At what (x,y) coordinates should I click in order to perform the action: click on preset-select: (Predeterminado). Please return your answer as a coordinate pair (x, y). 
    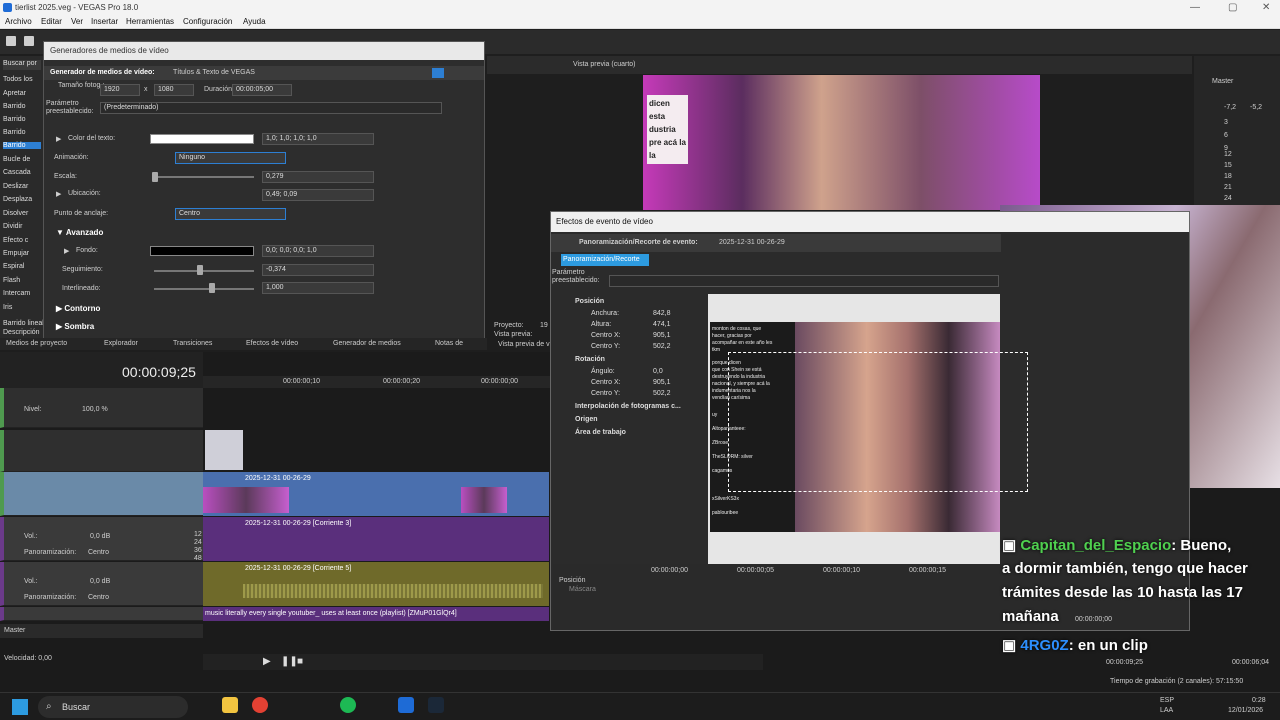
    Looking at the image, I should click on (271, 108).